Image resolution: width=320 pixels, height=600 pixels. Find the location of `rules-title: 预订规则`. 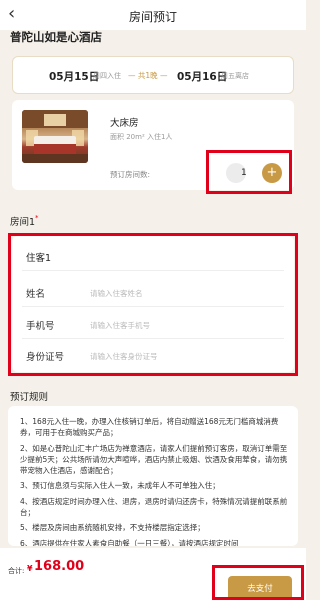

rules-title: 预订规则 is located at coordinates (29, 397).